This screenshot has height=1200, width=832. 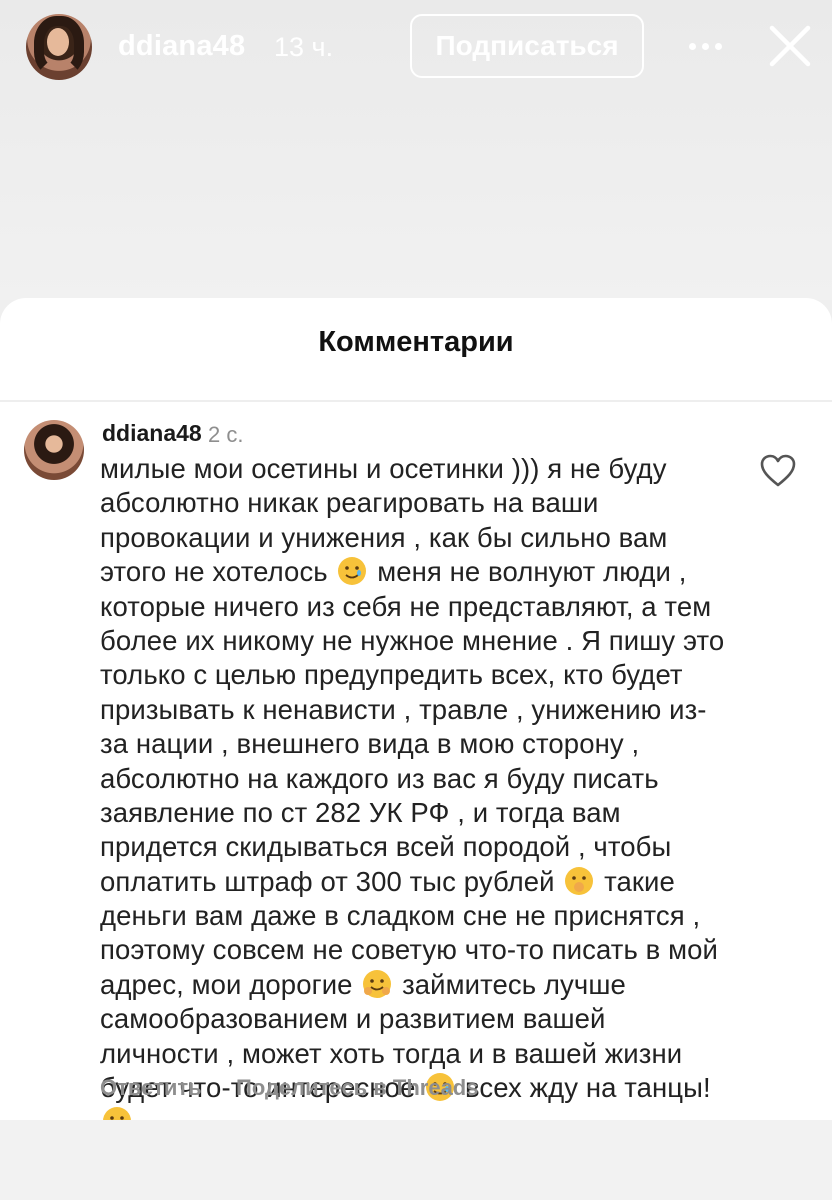 I want to click on comment-text-segment: адрес, мои дорогие, so click(x=230, y=984).